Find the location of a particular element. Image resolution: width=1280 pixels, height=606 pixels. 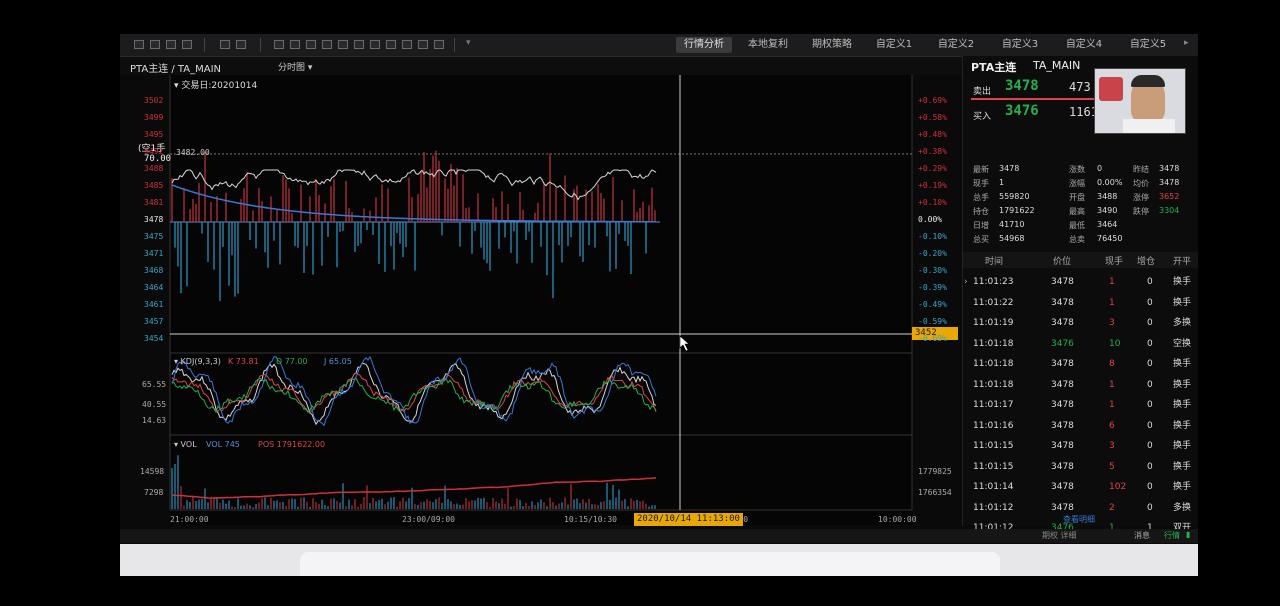

sell-volume: 473 is located at coordinates (1080, 87).